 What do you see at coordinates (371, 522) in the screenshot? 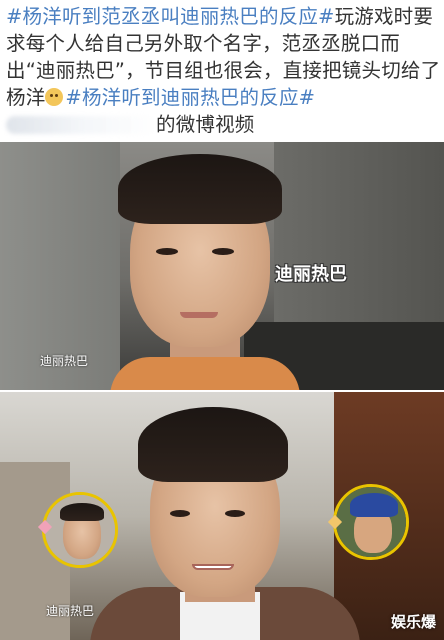
I see `avatar-right` at bounding box center [371, 522].